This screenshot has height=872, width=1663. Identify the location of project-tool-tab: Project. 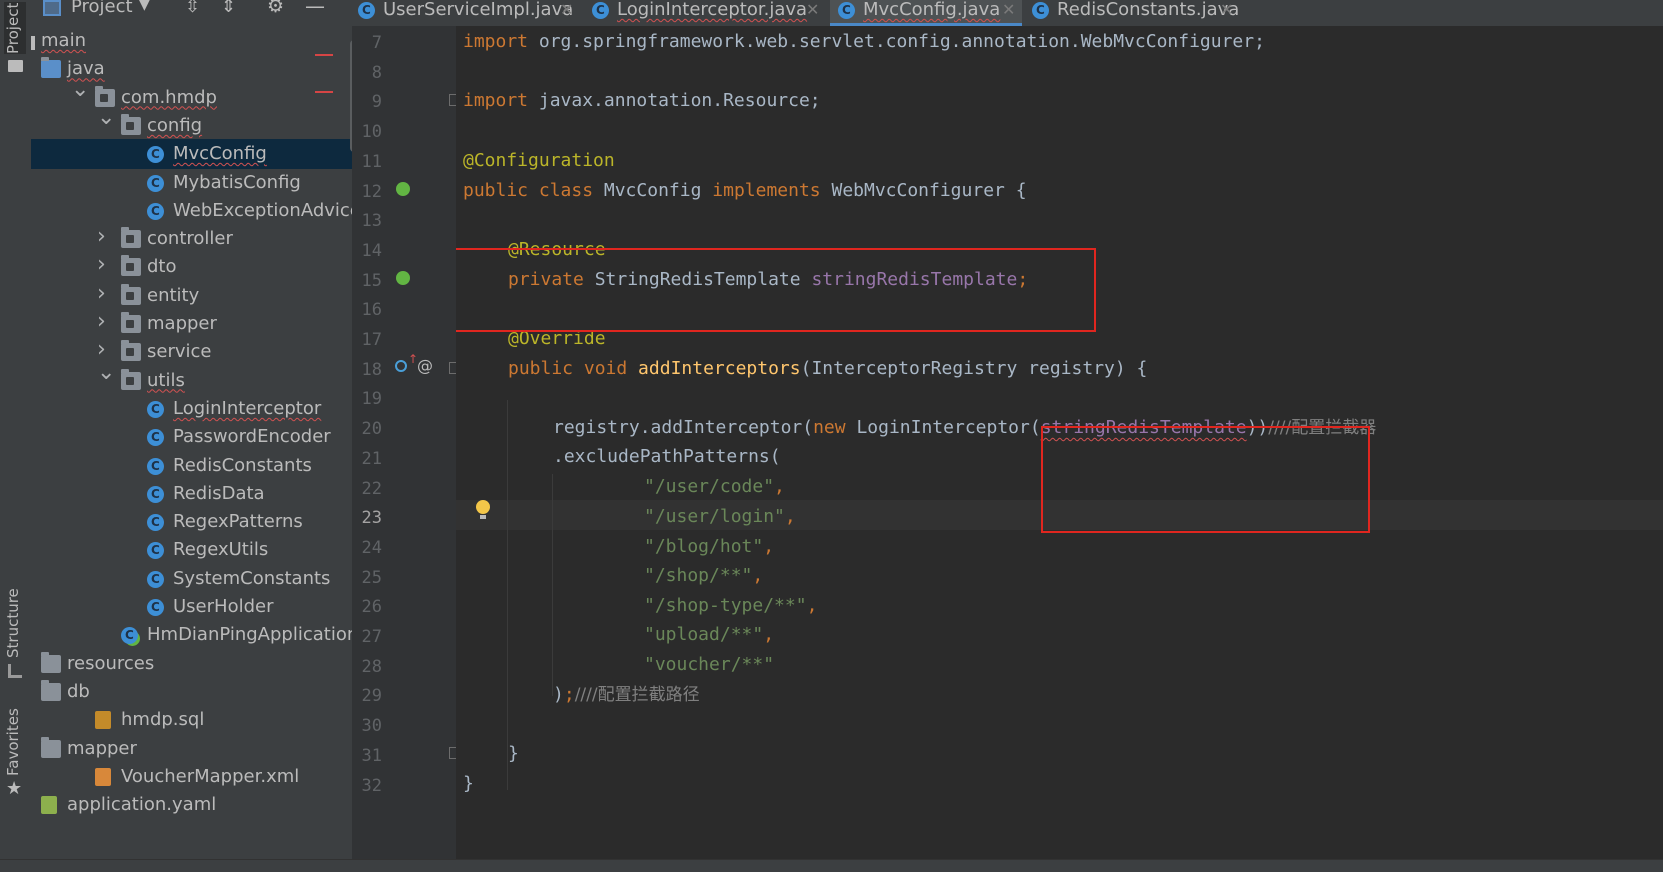
(15, 28).